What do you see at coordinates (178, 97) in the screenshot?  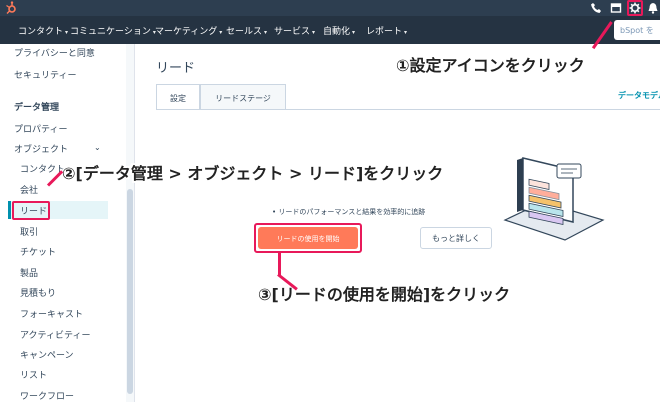 I see `tab-settings: 設定` at bounding box center [178, 97].